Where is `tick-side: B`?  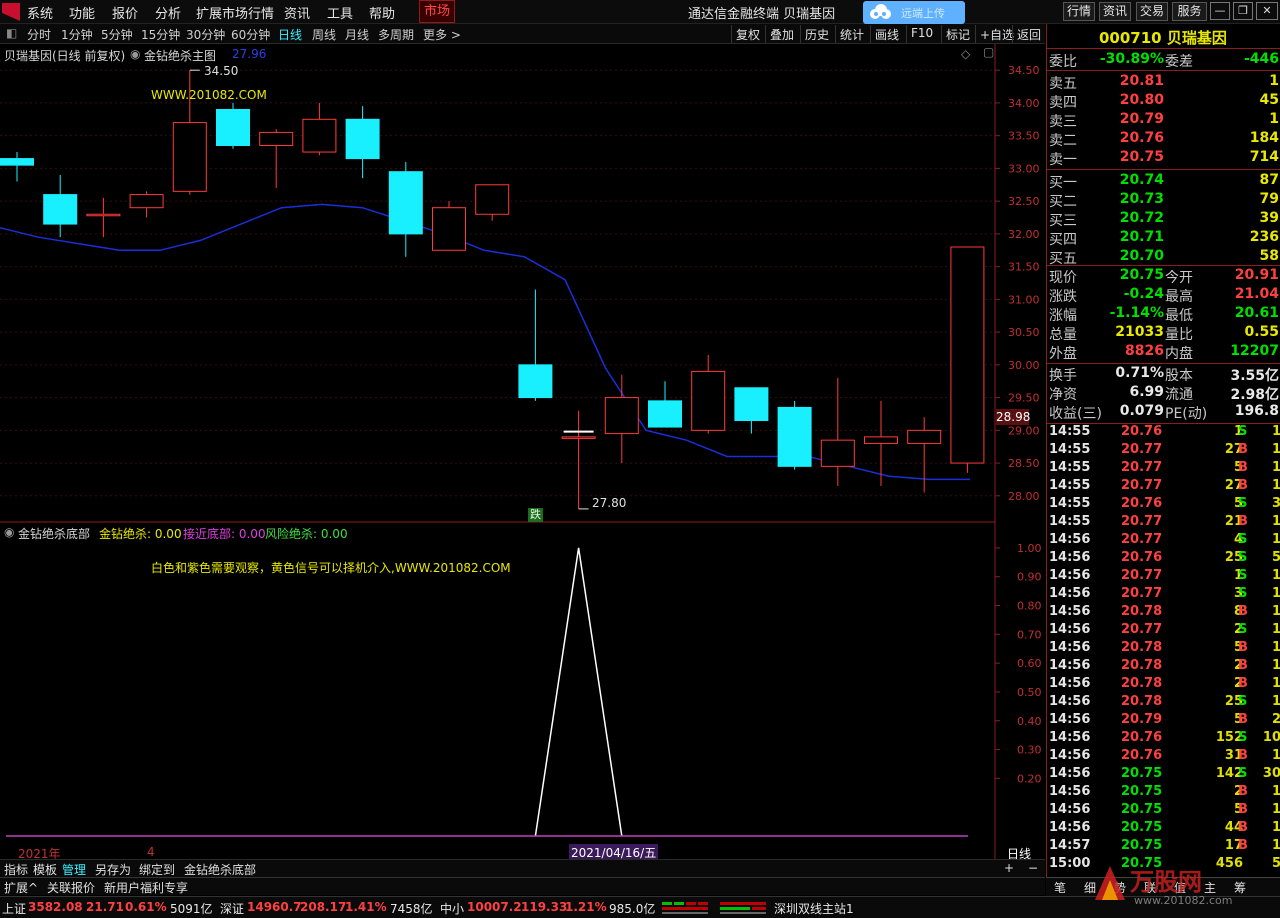
tick-side: B is located at coordinates (1243, 719).